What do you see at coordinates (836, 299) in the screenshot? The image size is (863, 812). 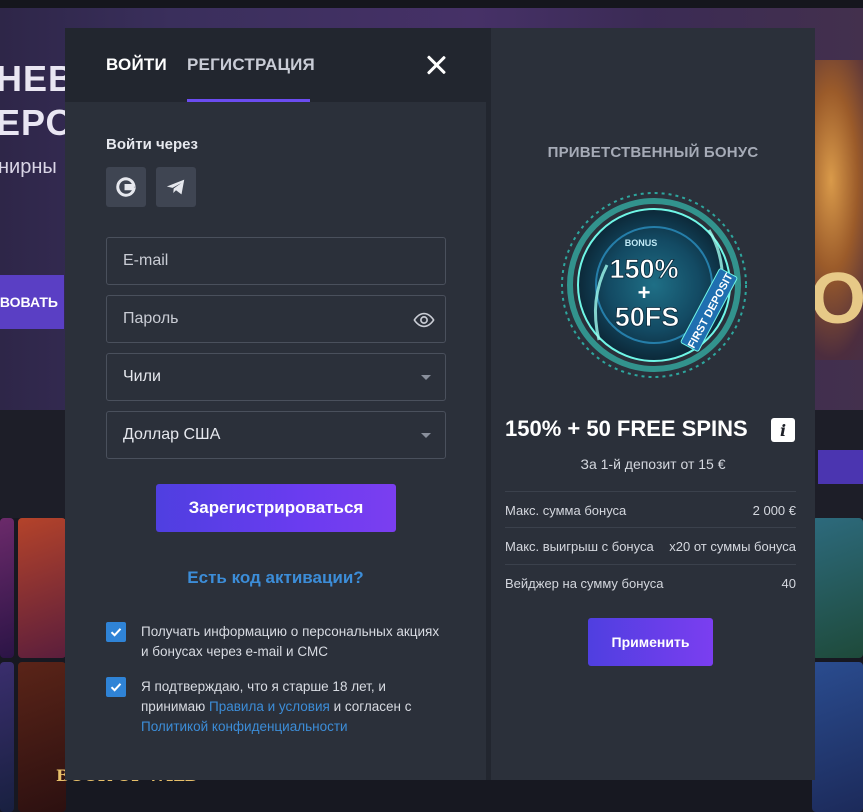 I see `banner-hero-letter: O` at bounding box center [836, 299].